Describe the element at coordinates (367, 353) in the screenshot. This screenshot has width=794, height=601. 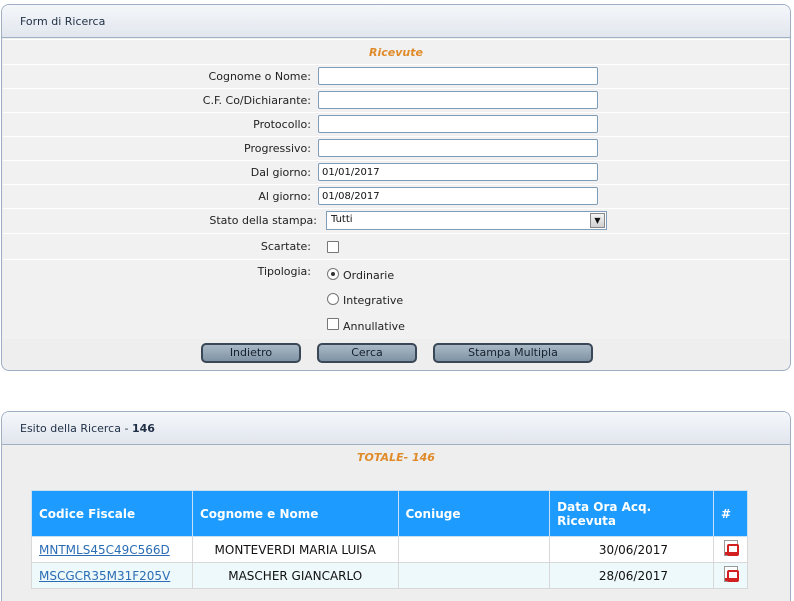
I see `cerca-button: Cerca` at that location.